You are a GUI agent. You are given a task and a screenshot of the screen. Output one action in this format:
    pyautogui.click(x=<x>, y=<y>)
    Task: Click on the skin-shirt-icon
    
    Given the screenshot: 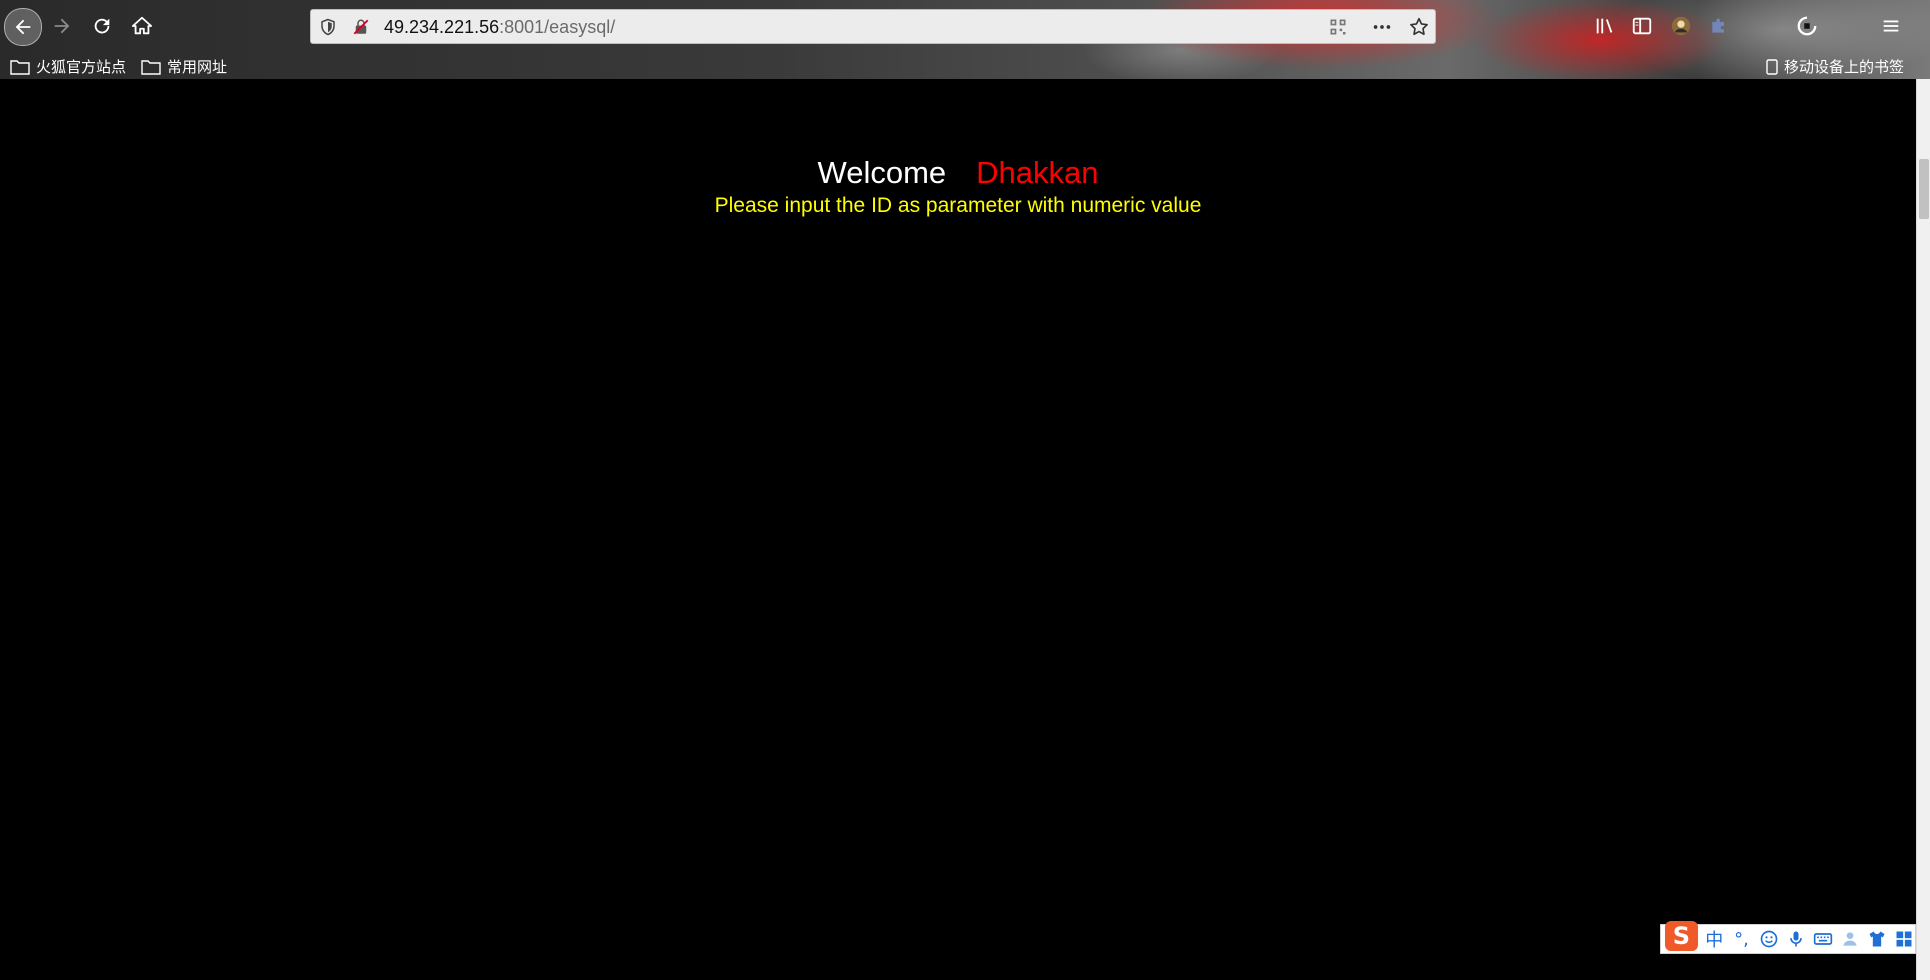 What is the action you would take?
    pyautogui.click(x=1877, y=939)
    